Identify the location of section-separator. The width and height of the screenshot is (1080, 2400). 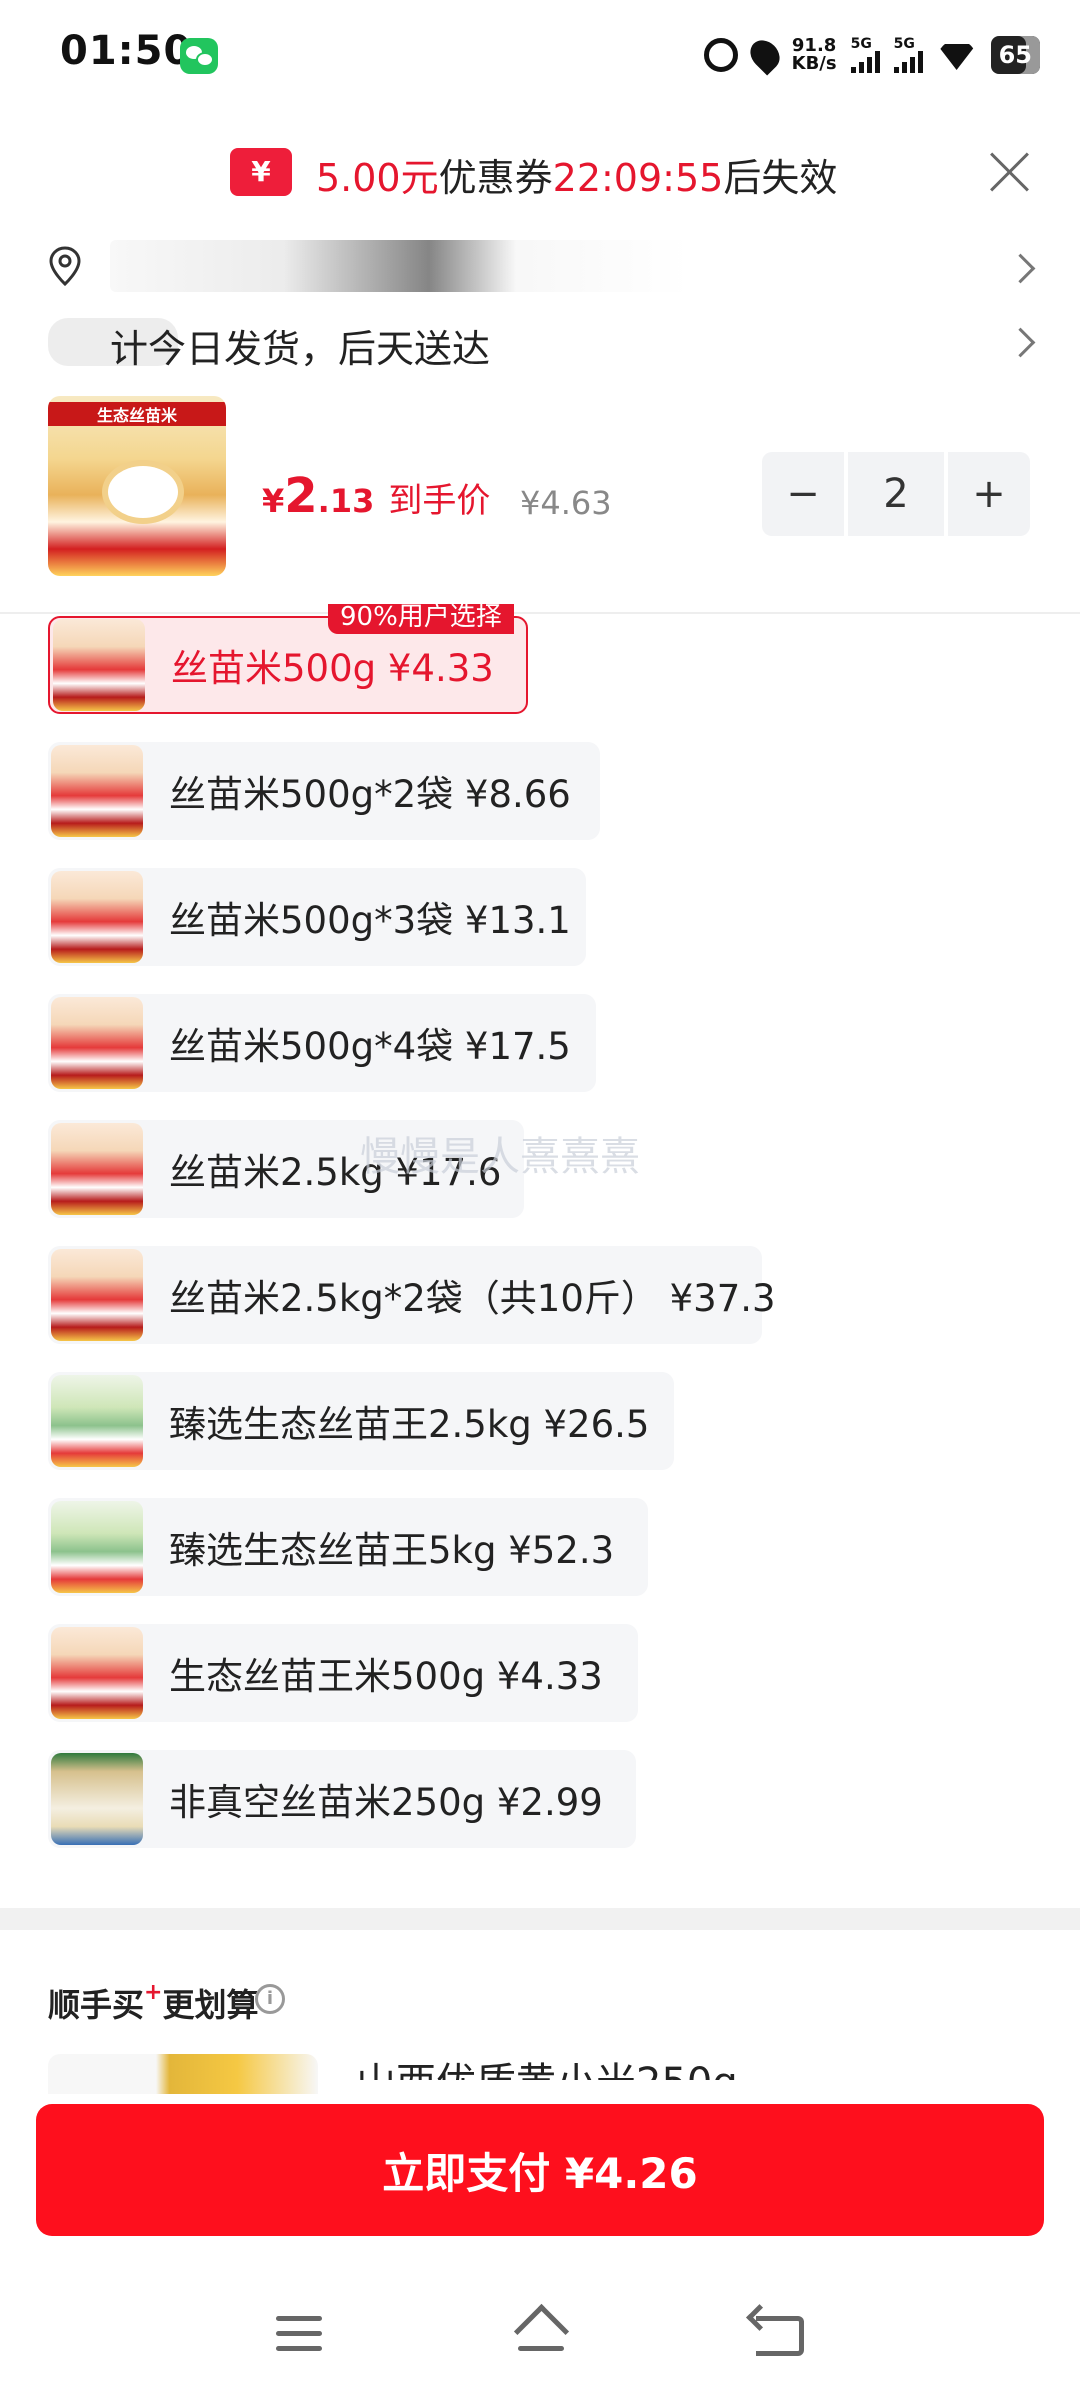
(540, 1919).